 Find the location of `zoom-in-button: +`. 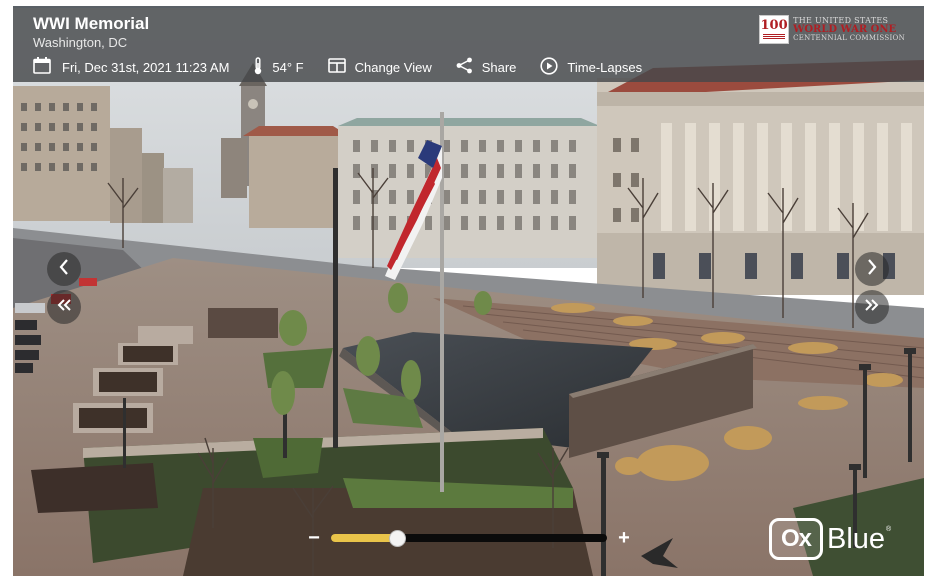

zoom-in-button: + is located at coordinates (624, 538).